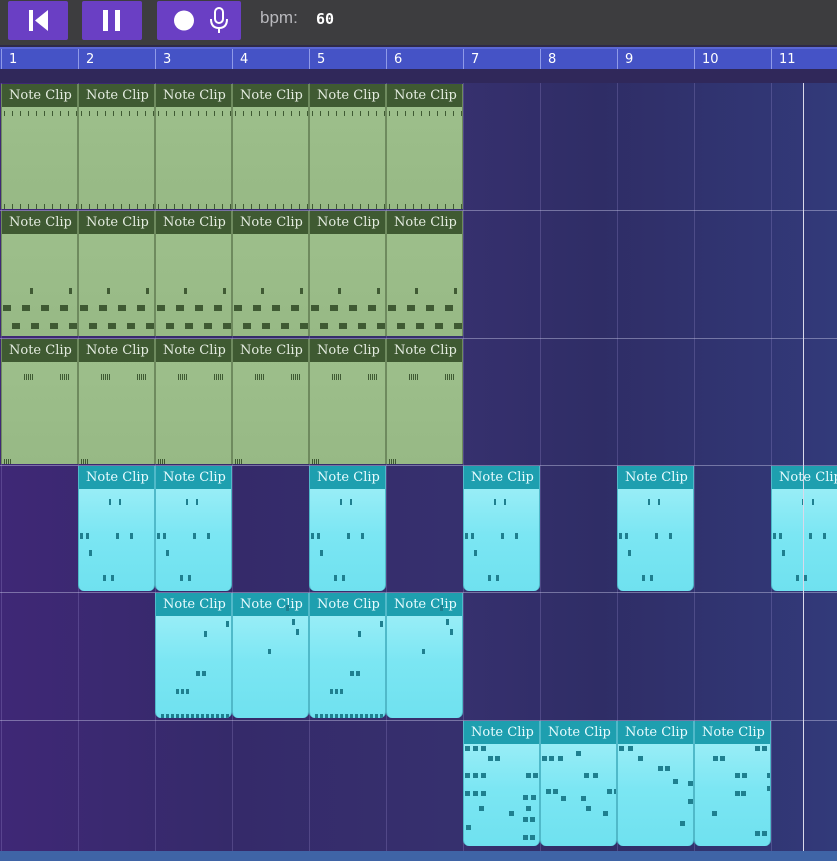 The width and height of the screenshot is (837, 861). Describe the element at coordinates (317, 60) in the screenshot. I see `ruler-bar-5: 5` at that location.